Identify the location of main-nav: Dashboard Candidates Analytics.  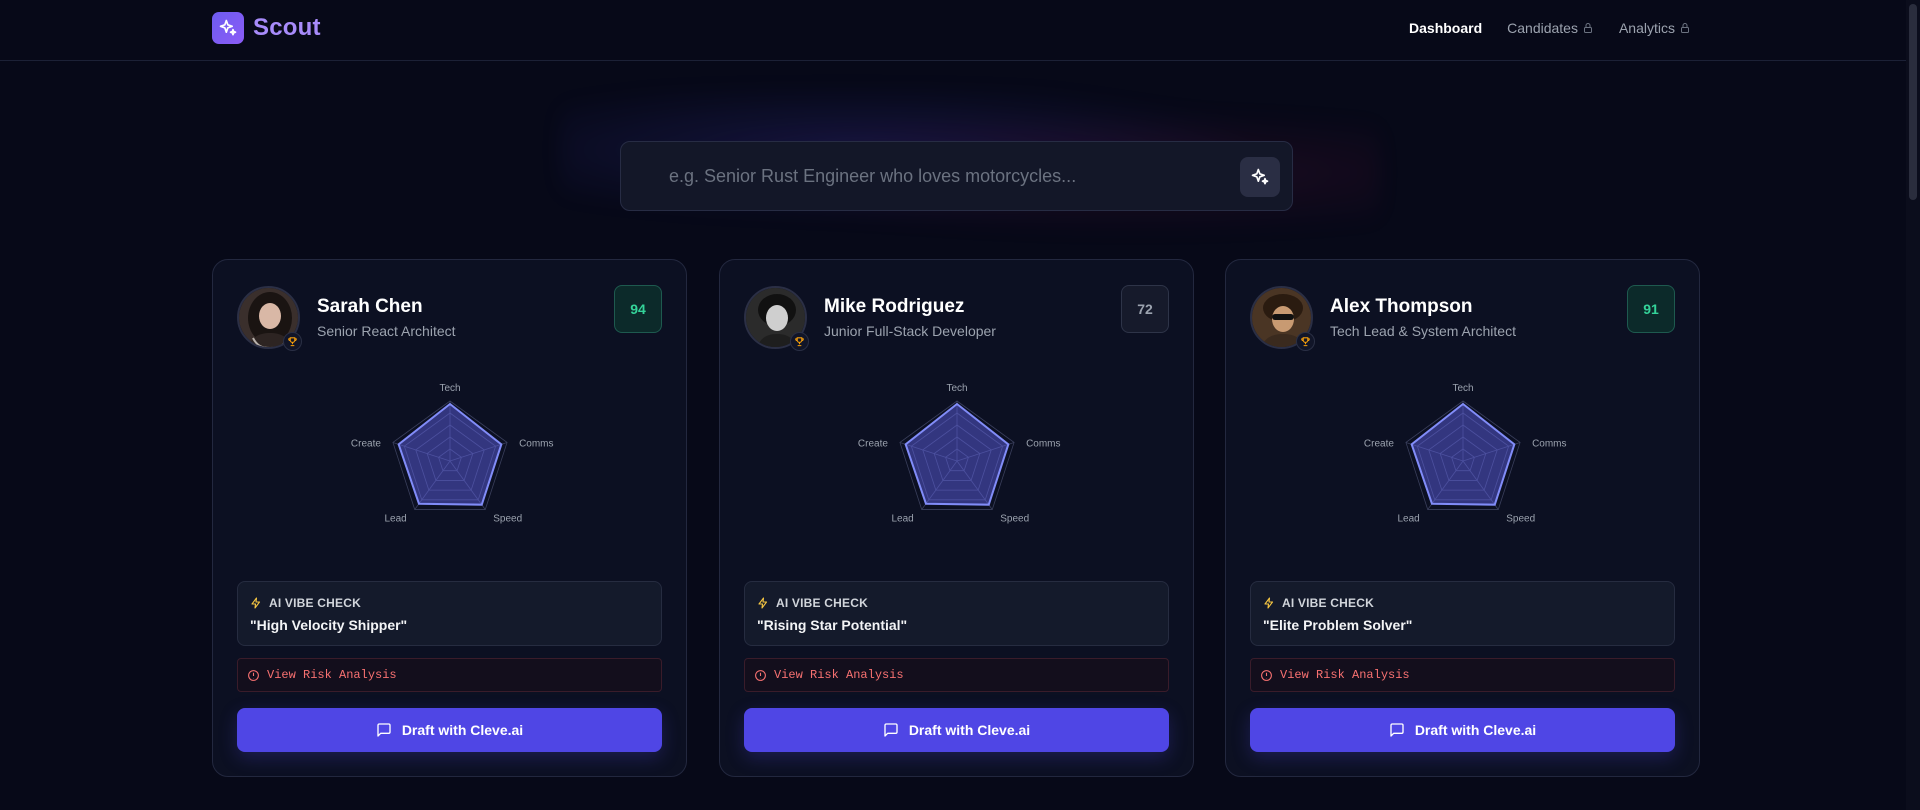
(1550, 28).